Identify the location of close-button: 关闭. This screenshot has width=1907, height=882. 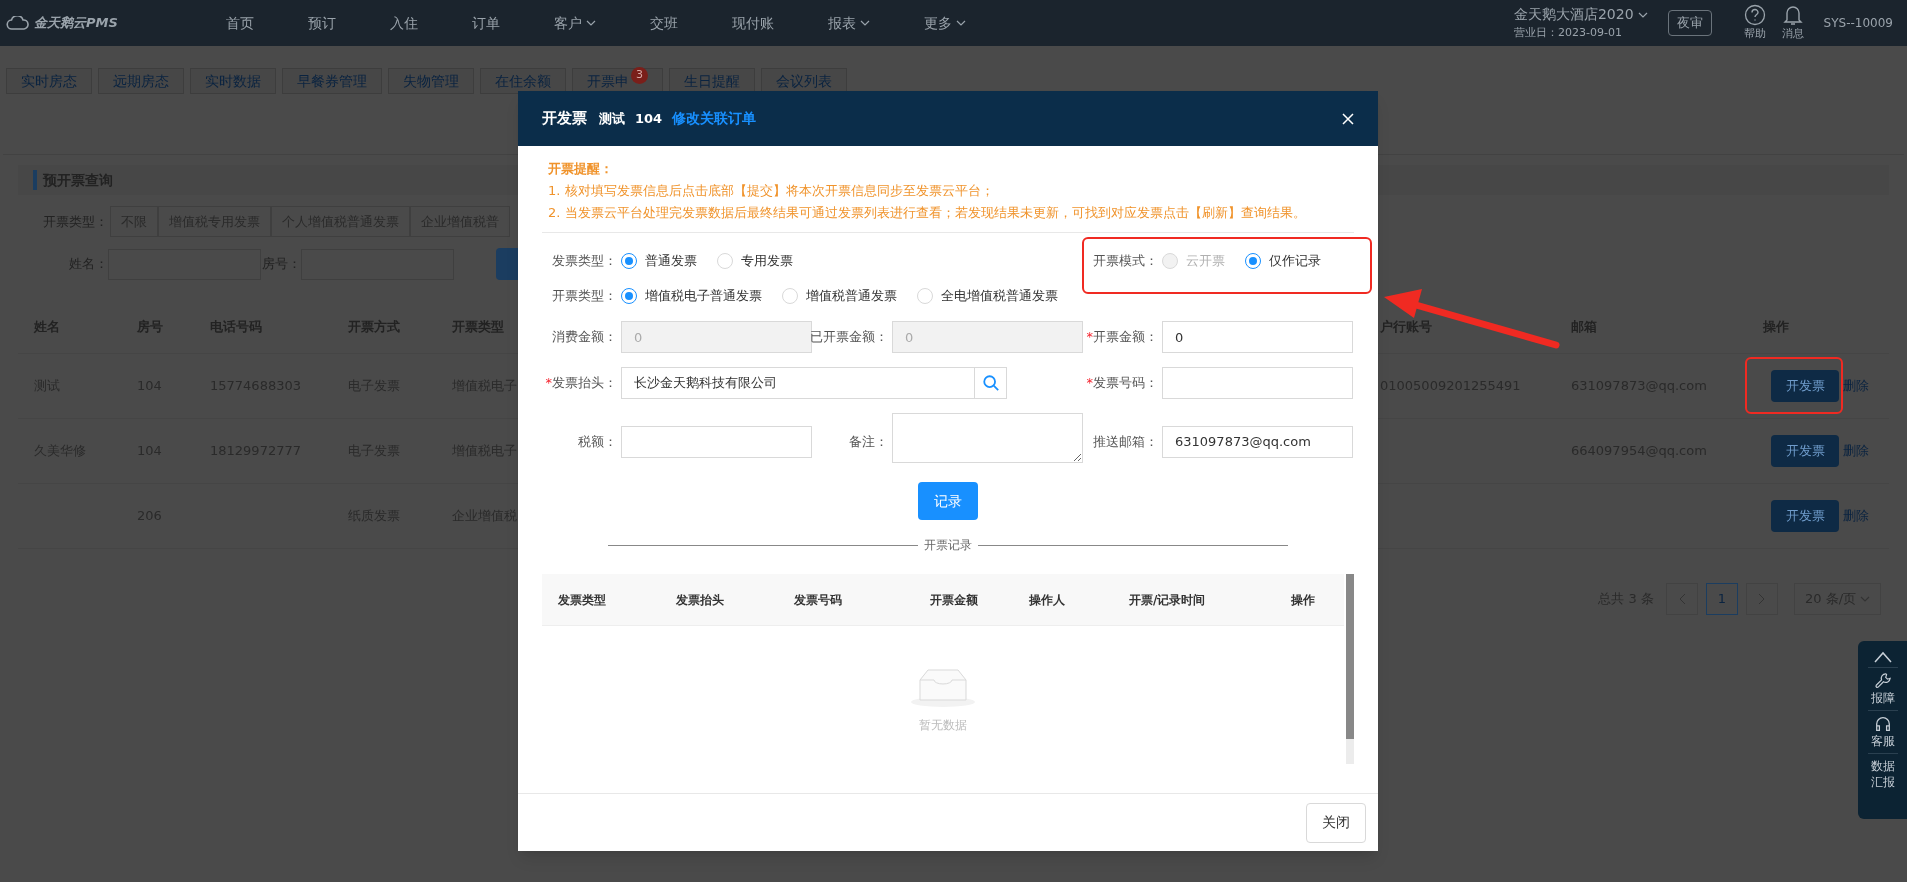
(1336, 822).